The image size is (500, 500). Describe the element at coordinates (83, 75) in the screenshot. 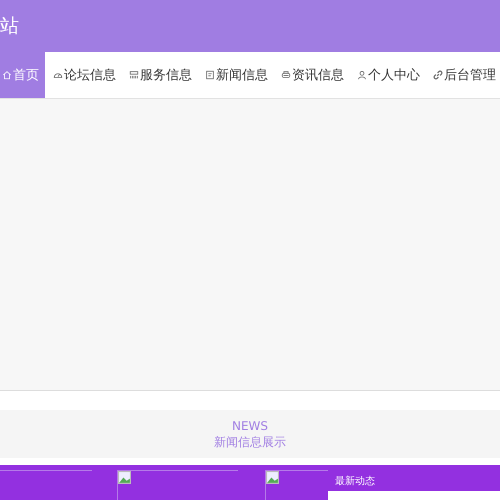

I see `nav-item: 论坛信息` at that location.